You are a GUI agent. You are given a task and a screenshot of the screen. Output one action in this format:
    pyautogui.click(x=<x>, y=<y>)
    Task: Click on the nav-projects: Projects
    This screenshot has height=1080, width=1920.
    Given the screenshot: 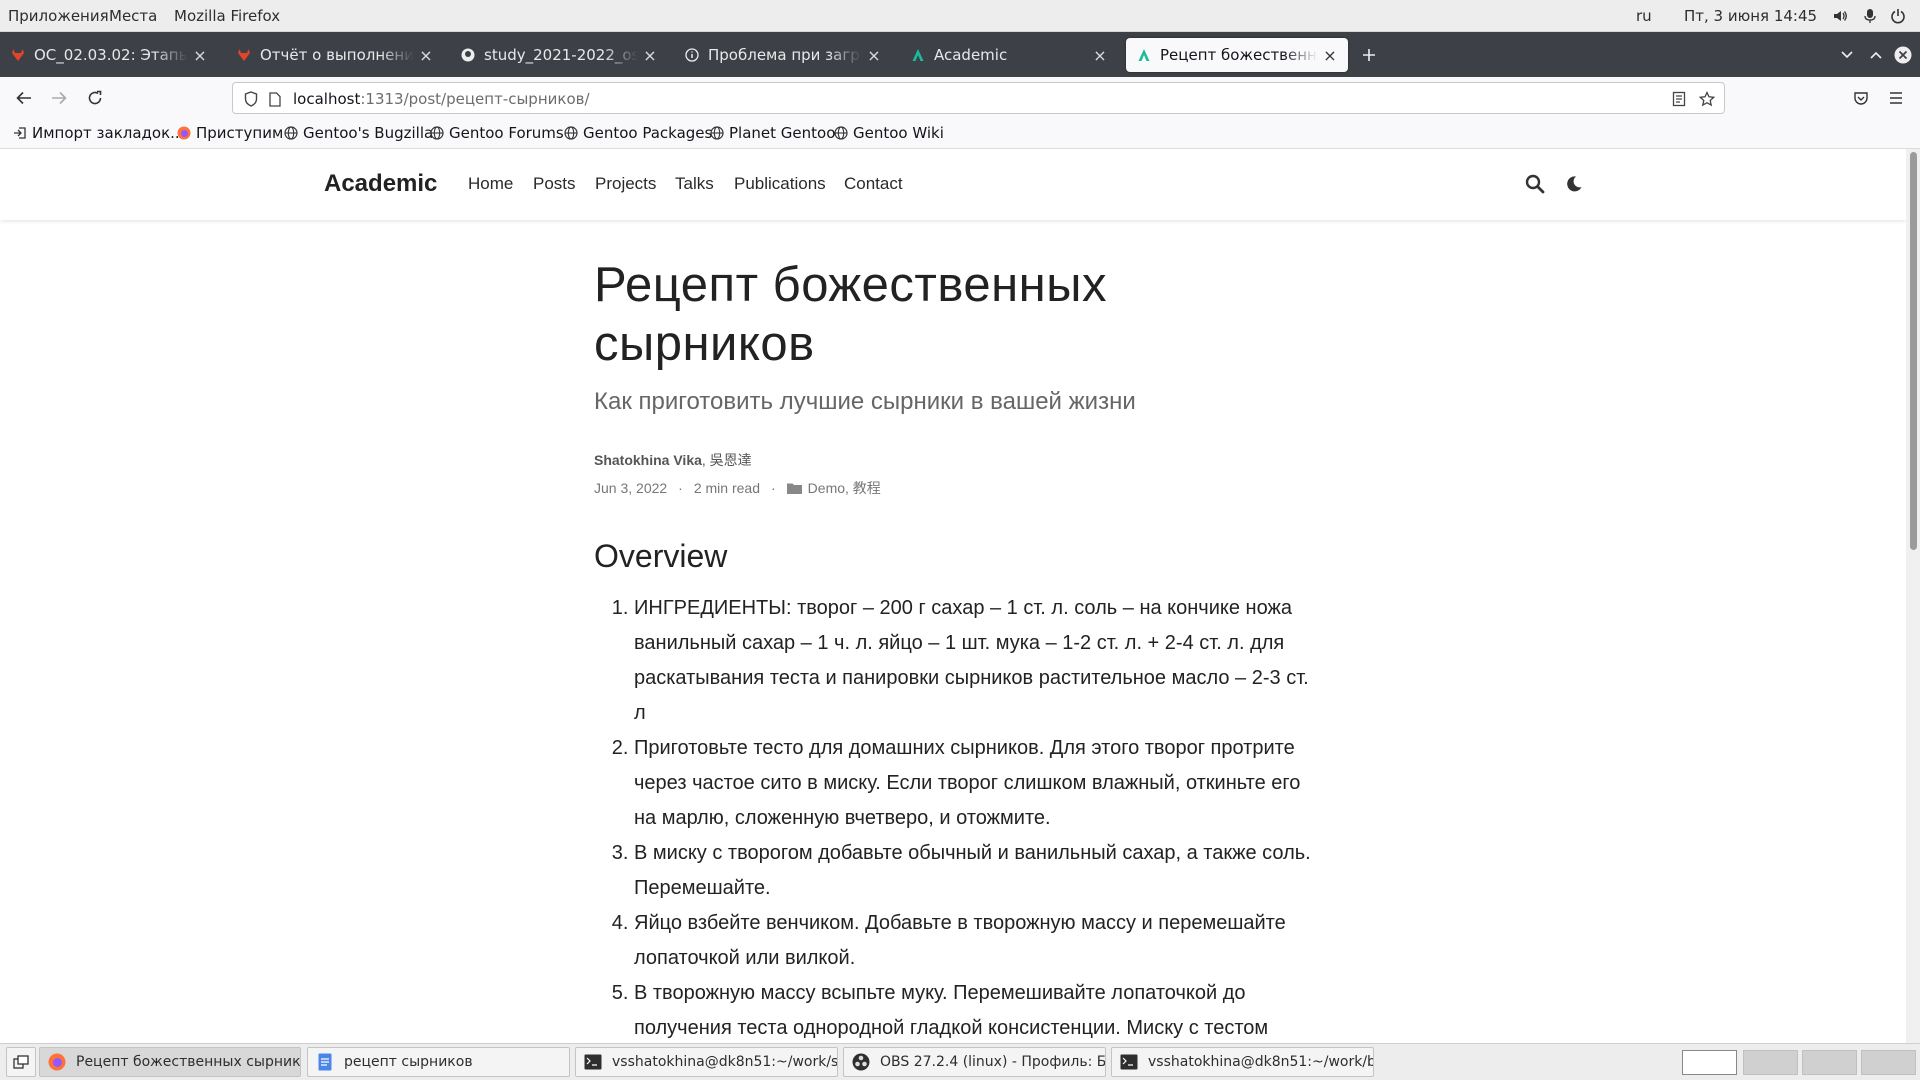 What is the action you would take?
    pyautogui.click(x=625, y=184)
    